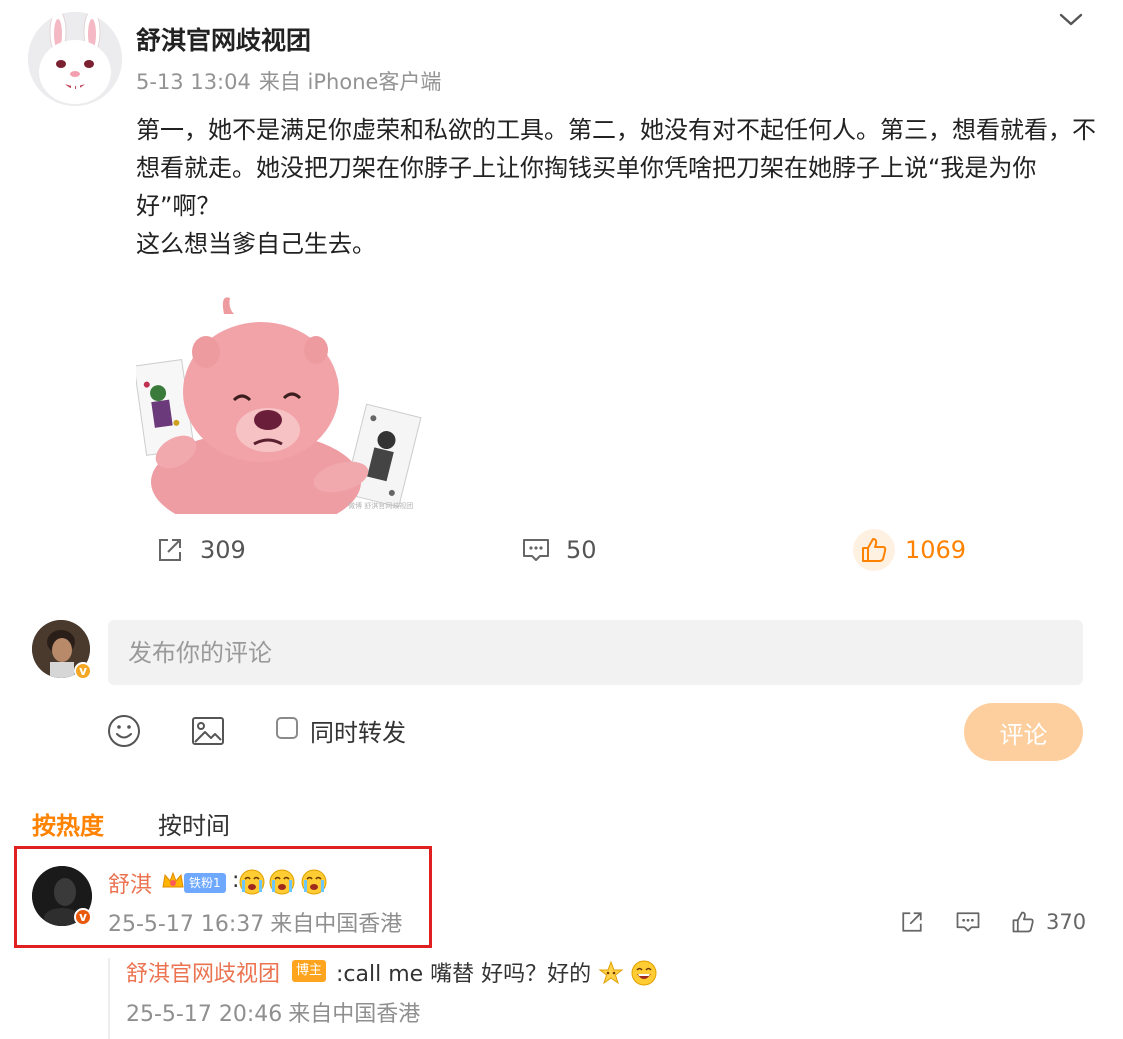 This screenshot has width=1123, height=1039. Describe the element at coordinates (644, 973) in the screenshot. I see `laughing-emoji-icon` at that location.